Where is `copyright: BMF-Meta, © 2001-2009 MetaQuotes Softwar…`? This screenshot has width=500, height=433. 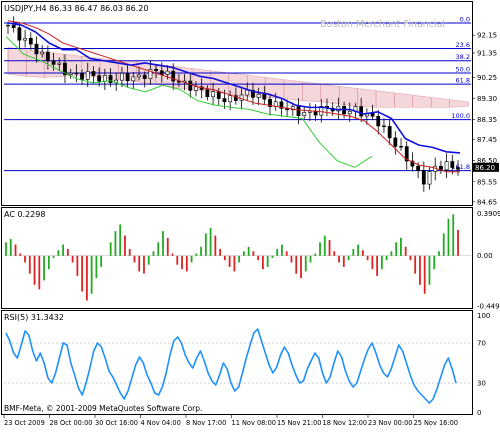
copyright: BMF-Meta, © 2001-2009 MetaQuotes Softwar… is located at coordinates (103, 408).